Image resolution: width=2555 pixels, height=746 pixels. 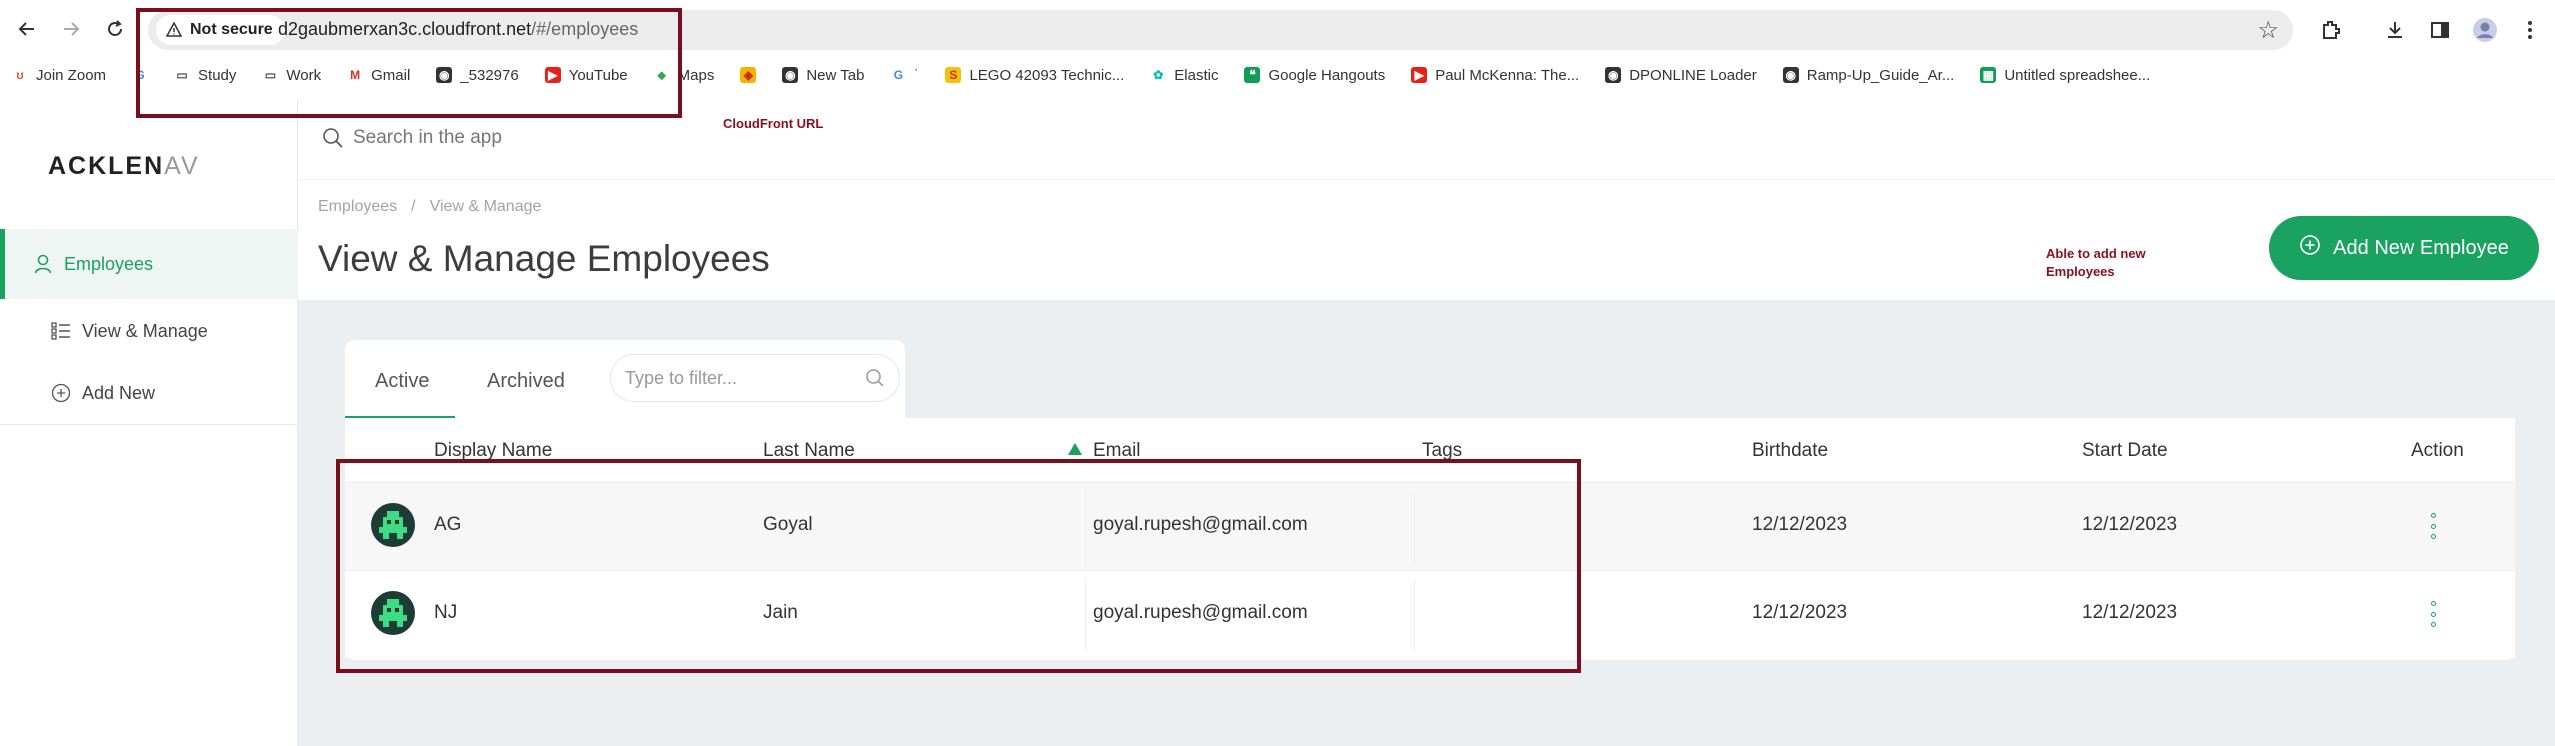 I want to click on side-panel-icon, so click(x=2440, y=30).